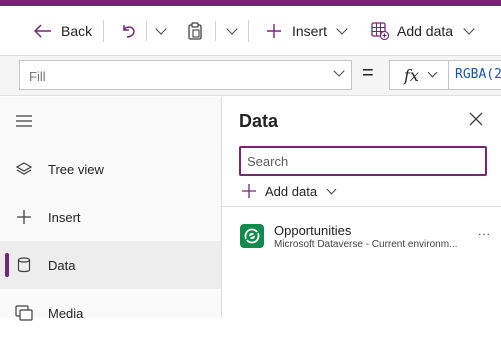 Image resolution: width=501 pixels, height=337 pixels. Describe the element at coordinates (368, 73) in the screenshot. I see `equals-sign: =` at that location.